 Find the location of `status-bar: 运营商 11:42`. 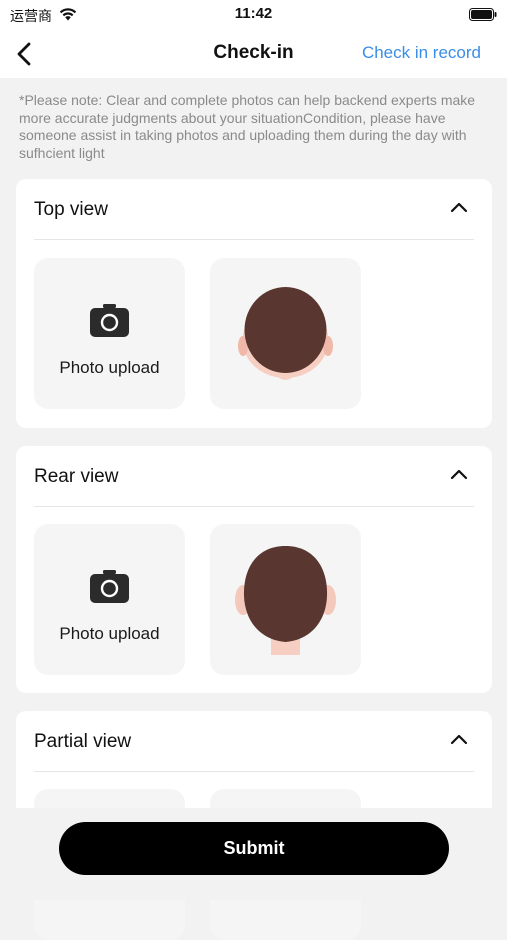

status-bar: 运营商 11:42 is located at coordinates (253, 15).